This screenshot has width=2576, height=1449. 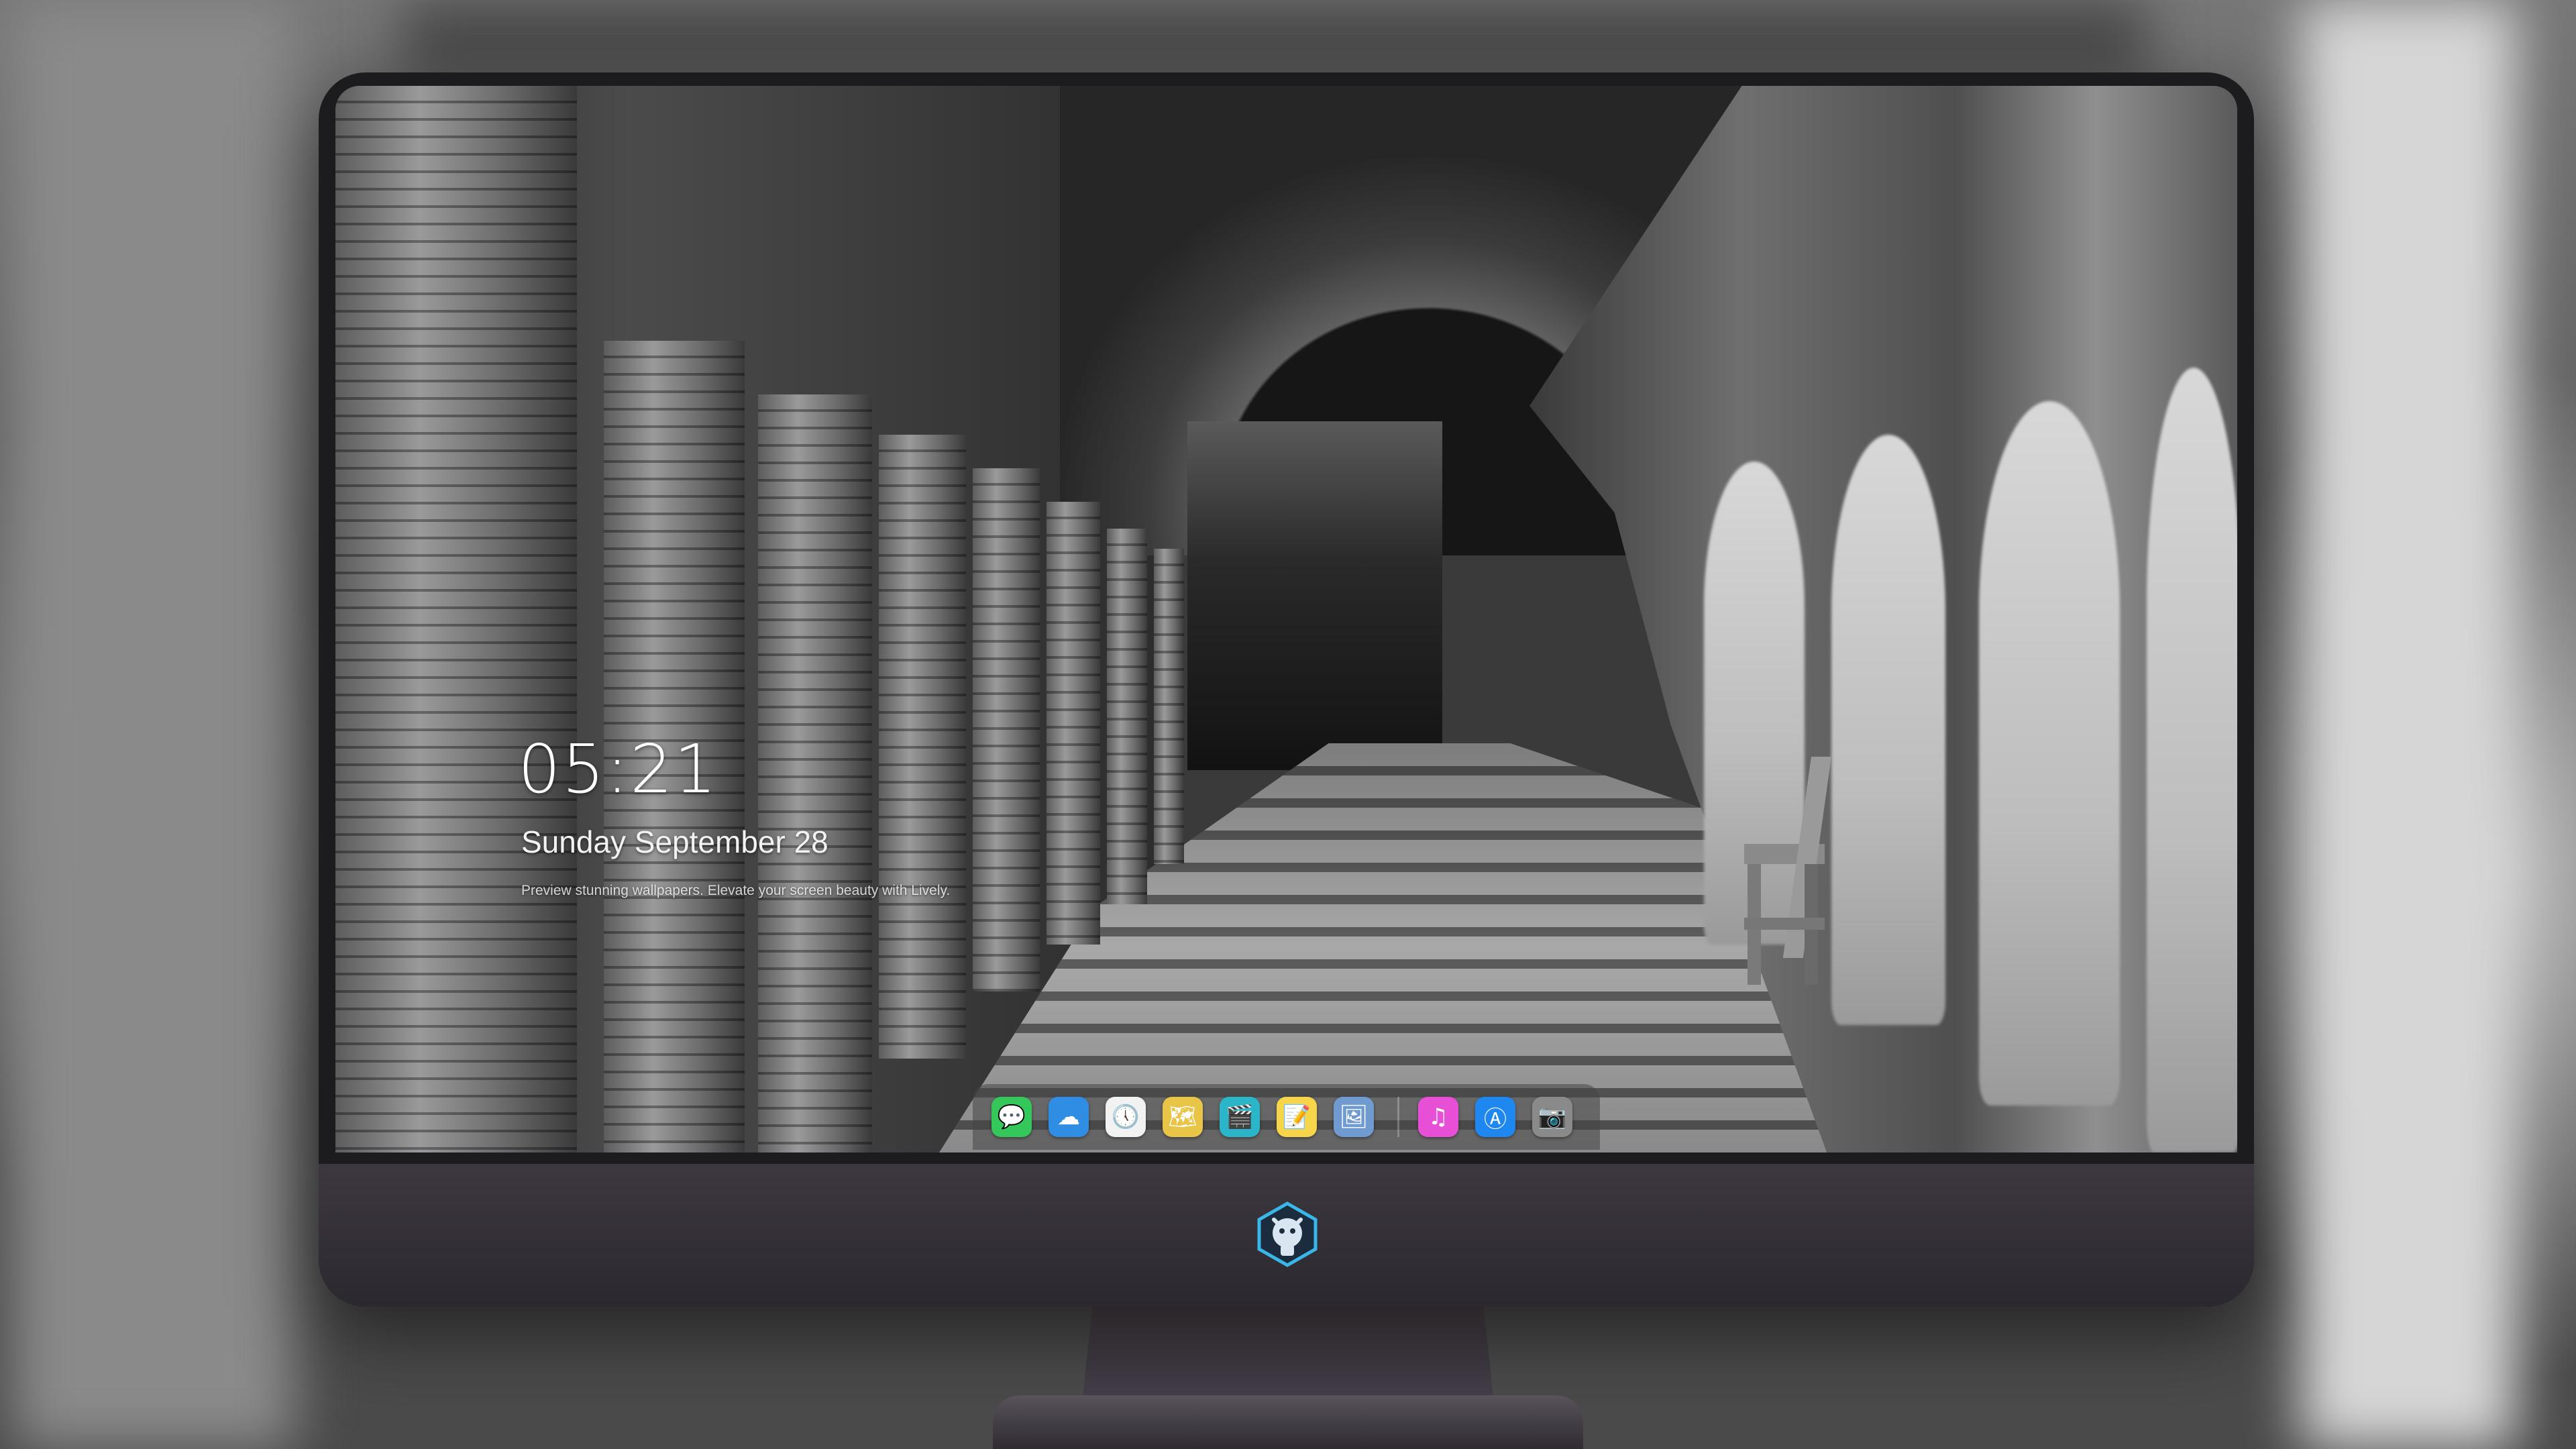 What do you see at coordinates (674, 841) in the screenshot?
I see `lock-screen-date: Sunday September 28` at bounding box center [674, 841].